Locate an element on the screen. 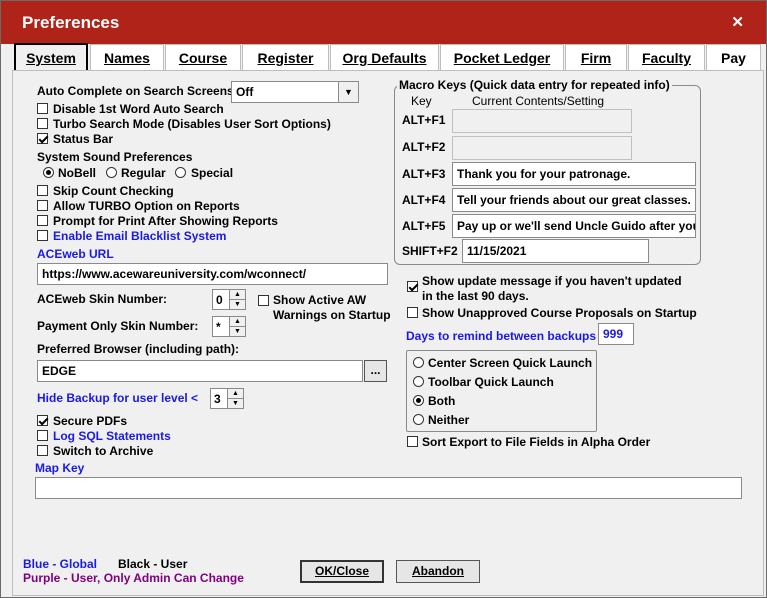  show-unapproved-checkbox is located at coordinates (412, 312).